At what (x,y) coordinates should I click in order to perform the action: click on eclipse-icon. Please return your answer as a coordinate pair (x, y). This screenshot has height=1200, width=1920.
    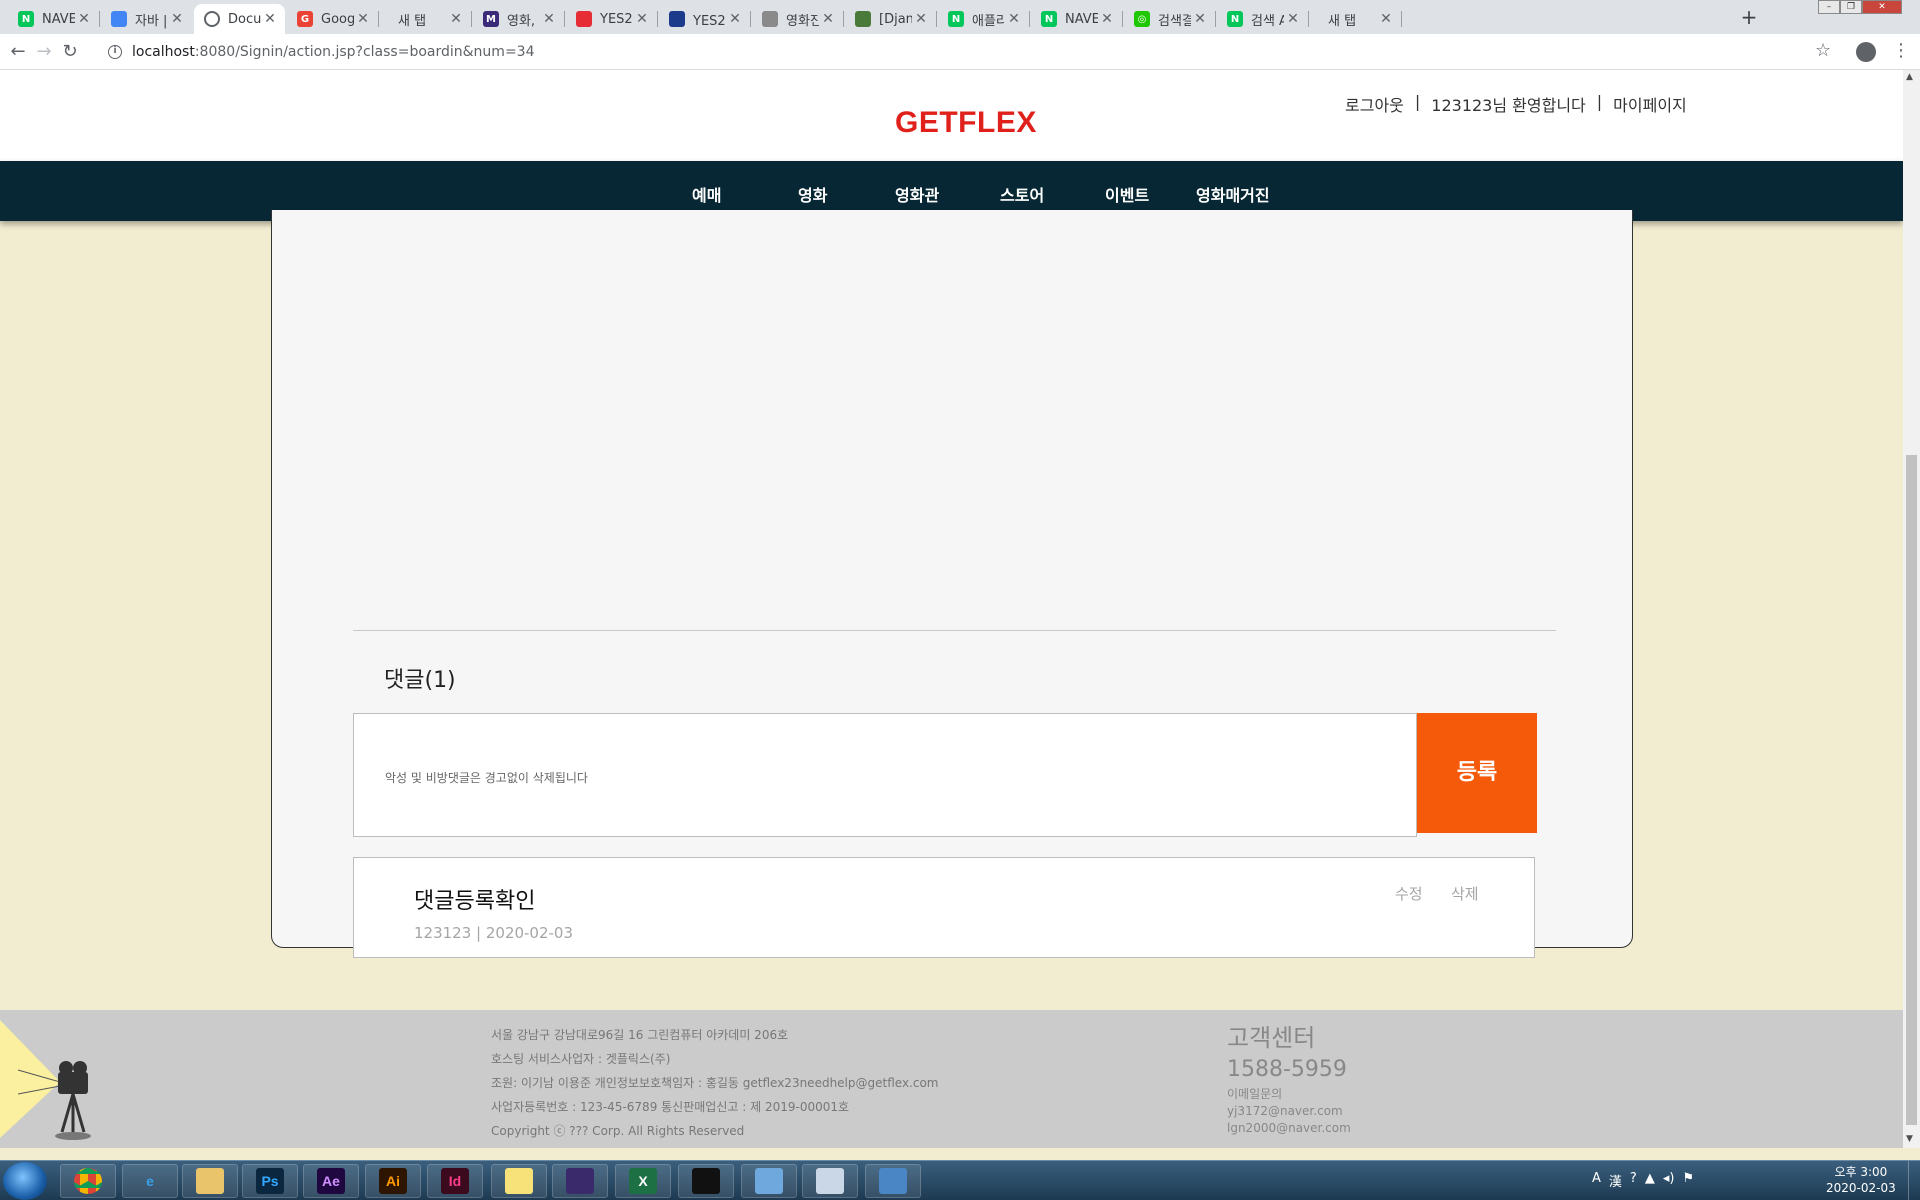
    Looking at the image, I should click on (580, 1181).